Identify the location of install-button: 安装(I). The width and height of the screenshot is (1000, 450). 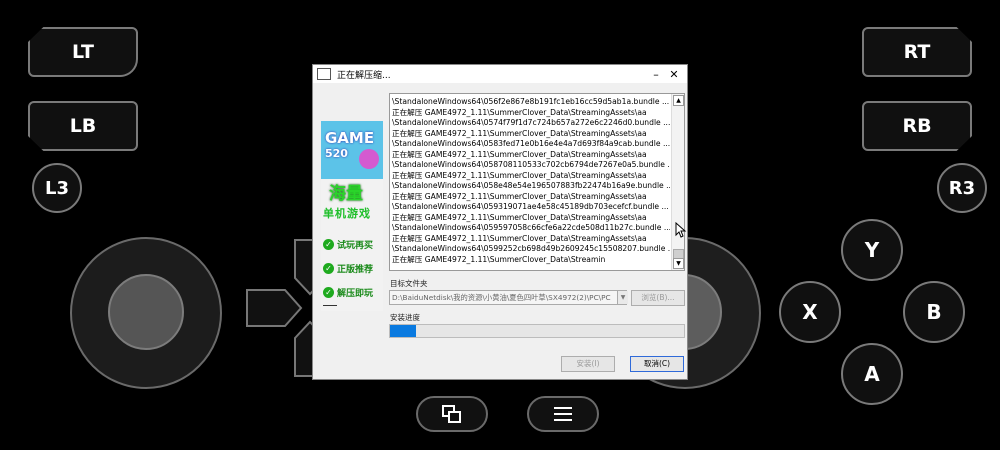
(588, 364).